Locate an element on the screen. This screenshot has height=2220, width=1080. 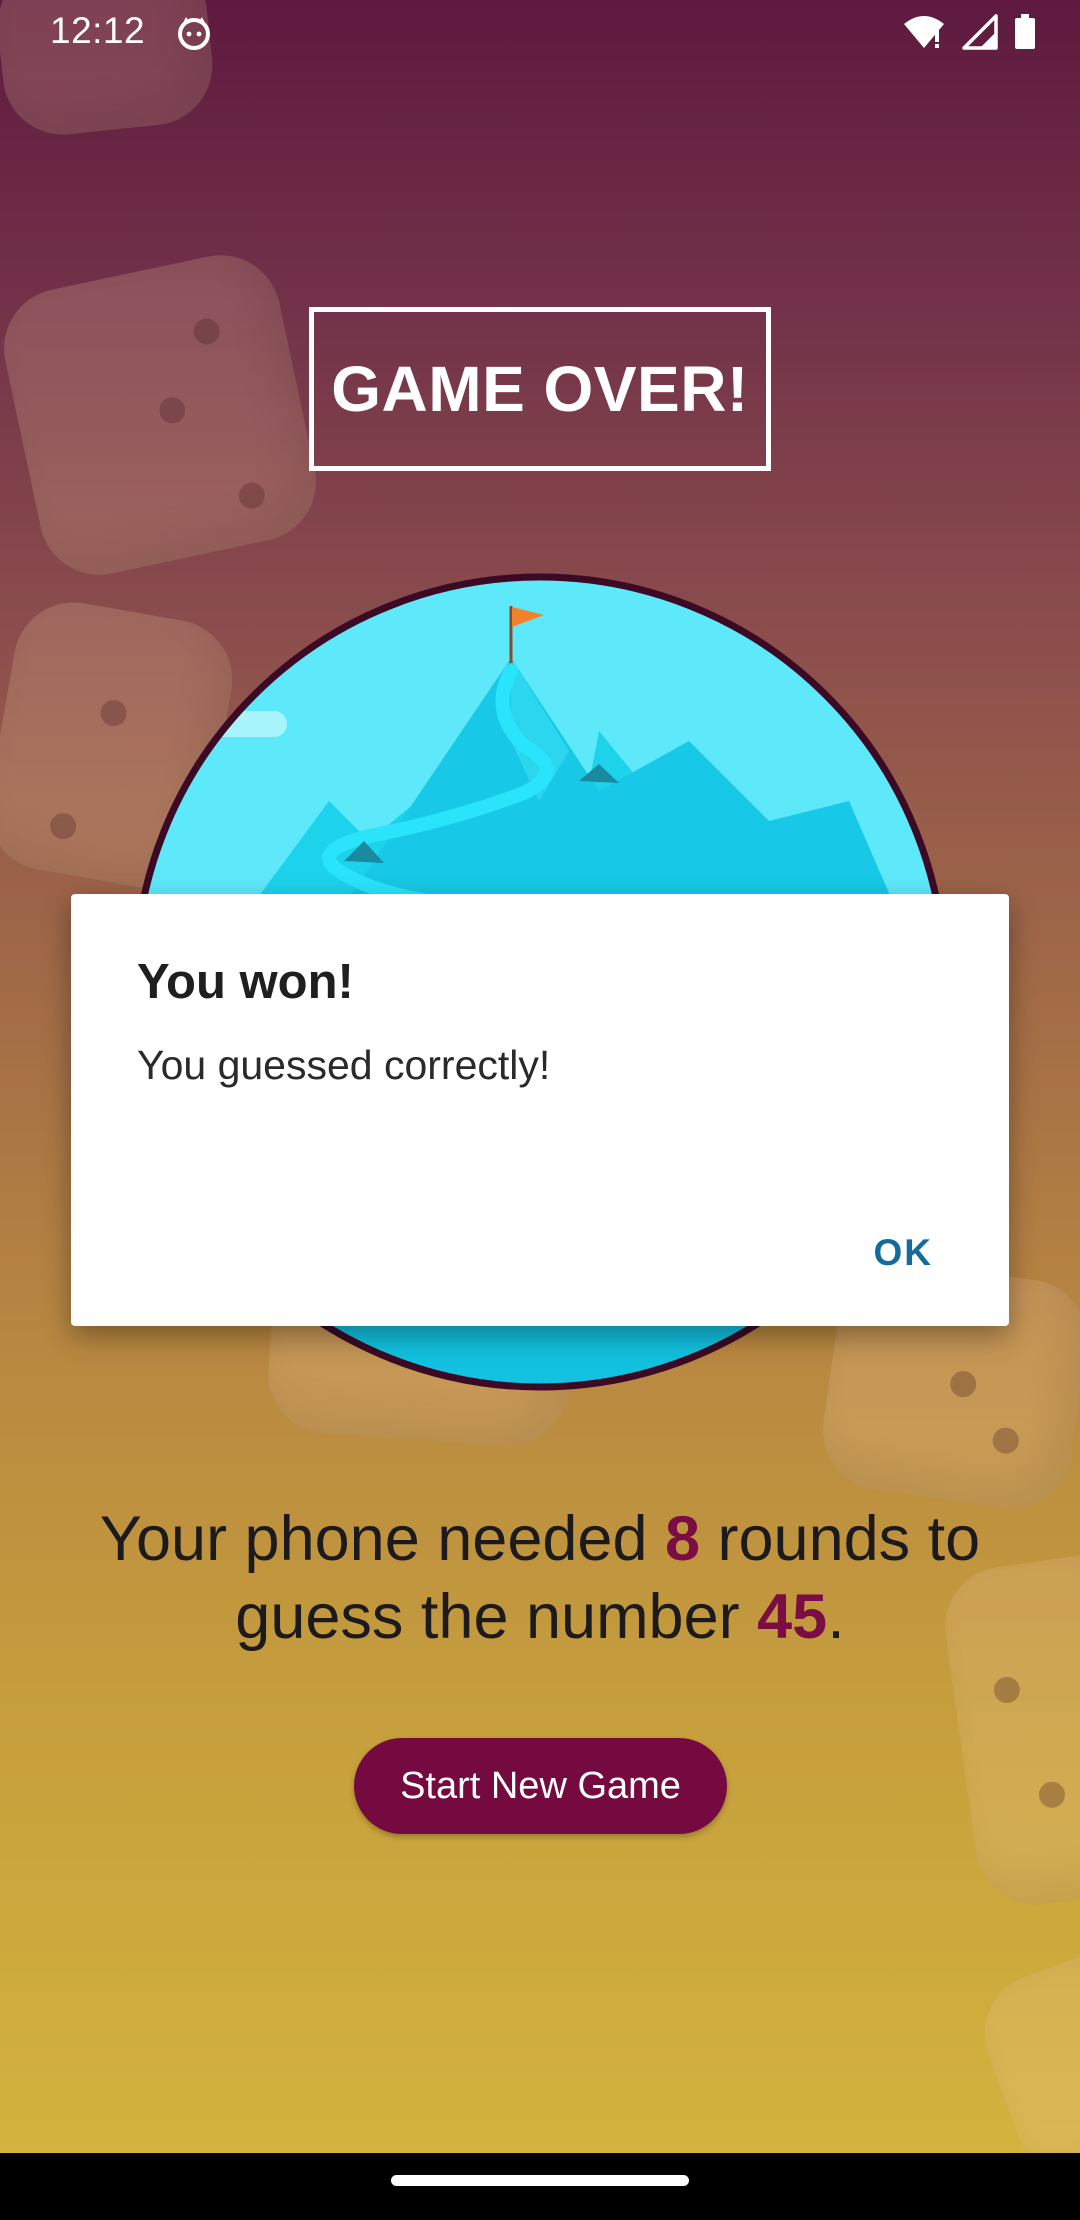
dialog-message: You guessed correctly! is located at coordinates (344, 1065).